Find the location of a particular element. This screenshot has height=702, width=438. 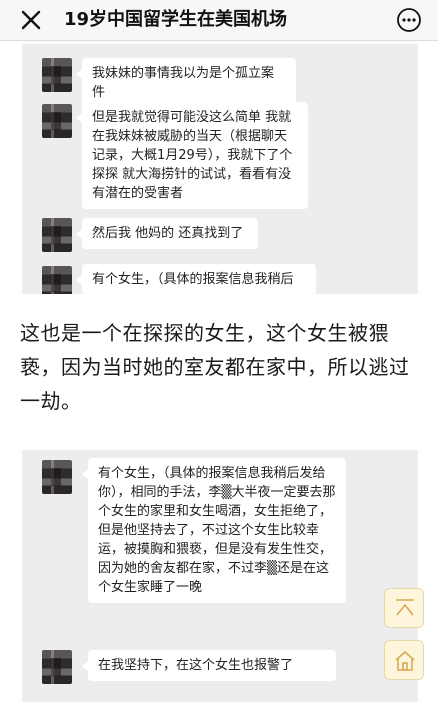

top-bar: 19岁中国留学生在美国机场 is located at coordinates (219, 20).